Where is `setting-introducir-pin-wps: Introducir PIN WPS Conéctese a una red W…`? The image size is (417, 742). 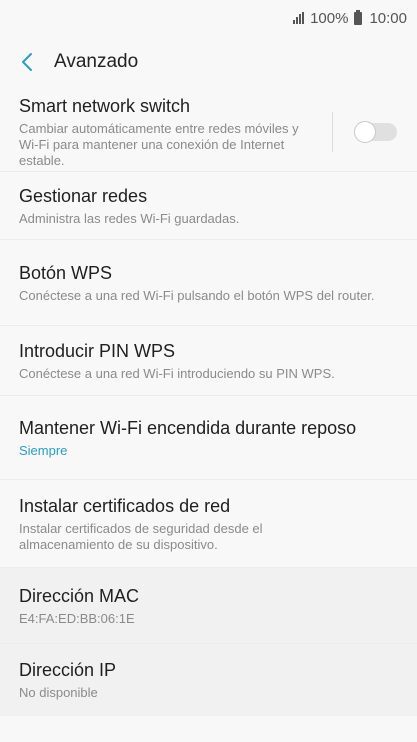 setting-introducir-pin-wps: Introducir PIN WPS Conéctese a una red W… is located at coordinates (208, 361).